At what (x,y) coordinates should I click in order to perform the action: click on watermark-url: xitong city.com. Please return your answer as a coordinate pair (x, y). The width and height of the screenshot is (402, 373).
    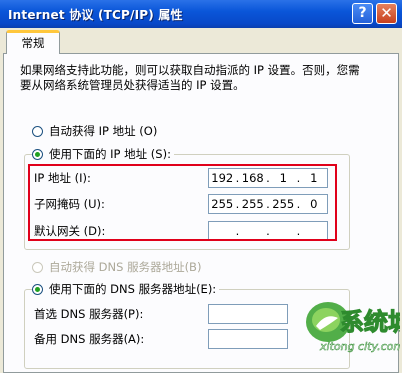
    Looking at the image, I should click on (359, 346).